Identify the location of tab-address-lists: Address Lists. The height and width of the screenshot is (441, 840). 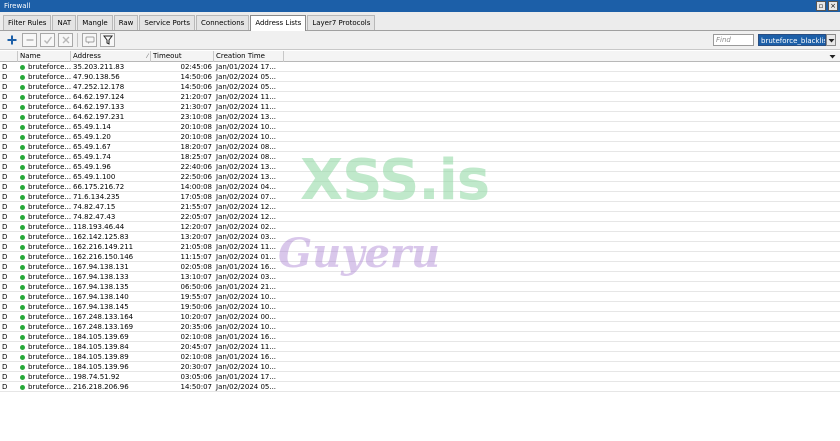
(278, 23).